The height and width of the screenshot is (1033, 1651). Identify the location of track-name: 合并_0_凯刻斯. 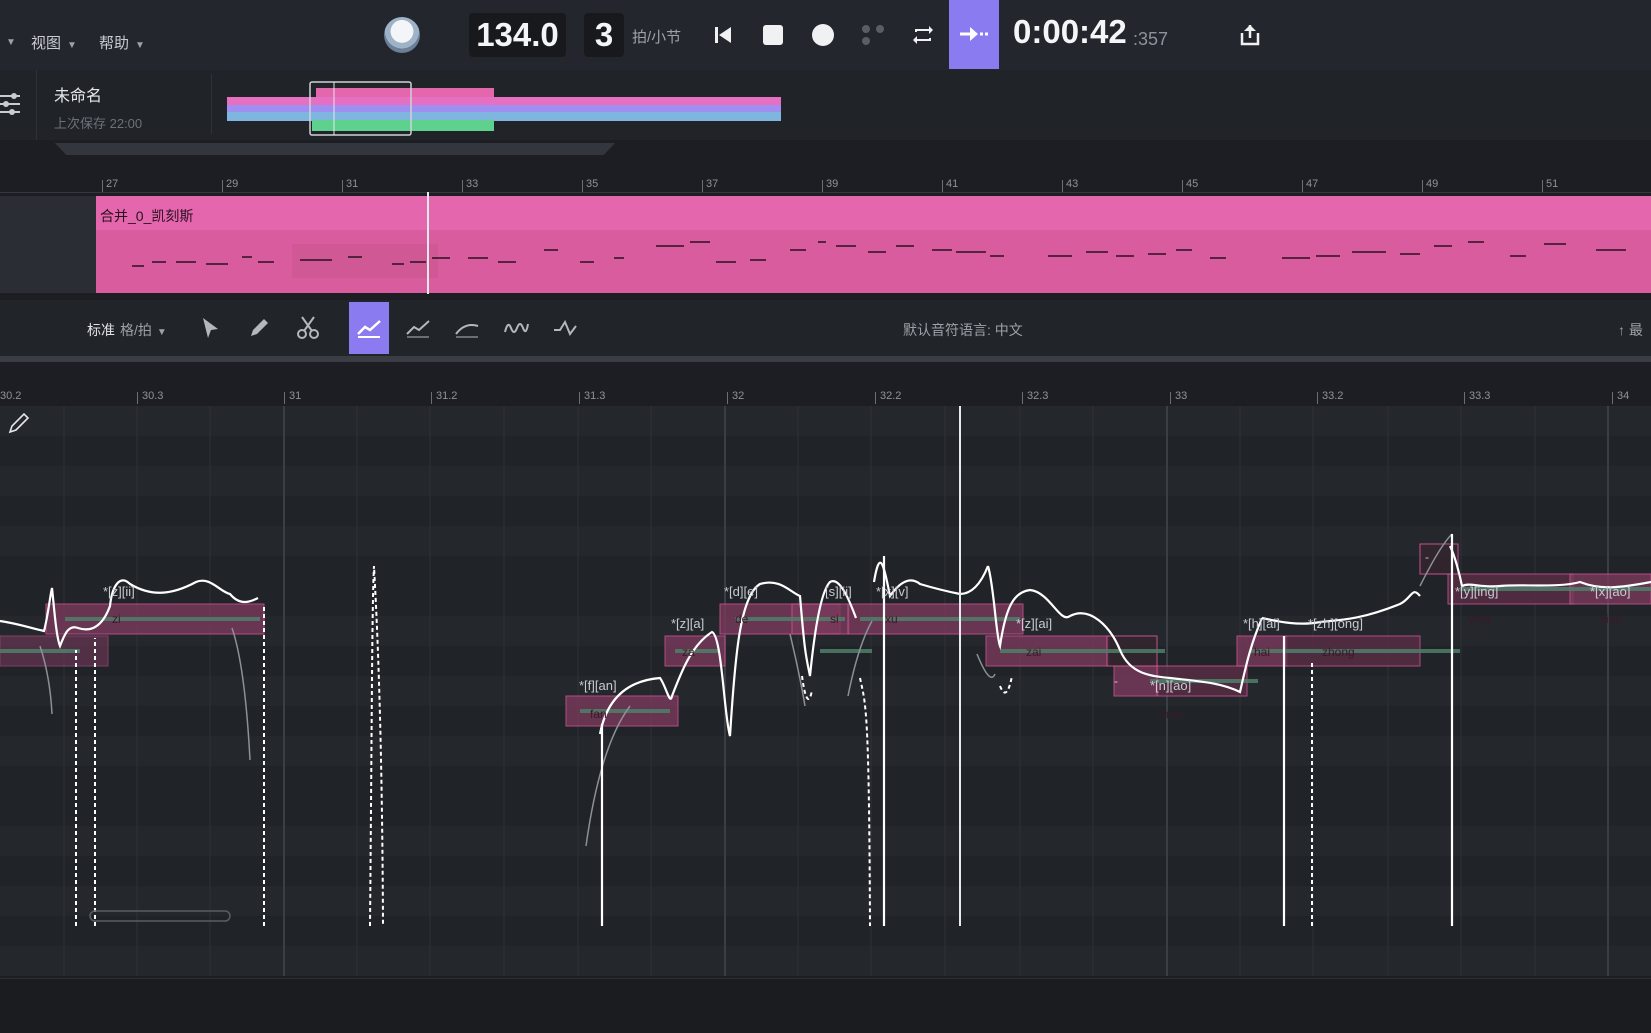
(146, 216).